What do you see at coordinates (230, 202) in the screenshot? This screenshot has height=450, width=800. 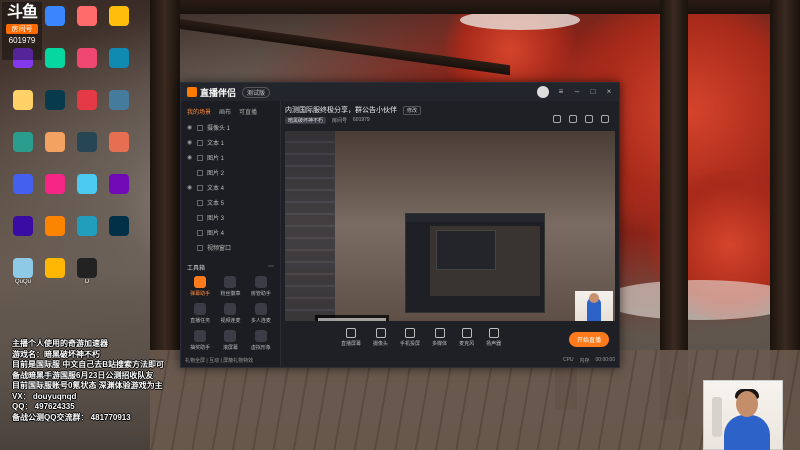 I see `scene-item: 文本 5` at bounding box center [230, 202].